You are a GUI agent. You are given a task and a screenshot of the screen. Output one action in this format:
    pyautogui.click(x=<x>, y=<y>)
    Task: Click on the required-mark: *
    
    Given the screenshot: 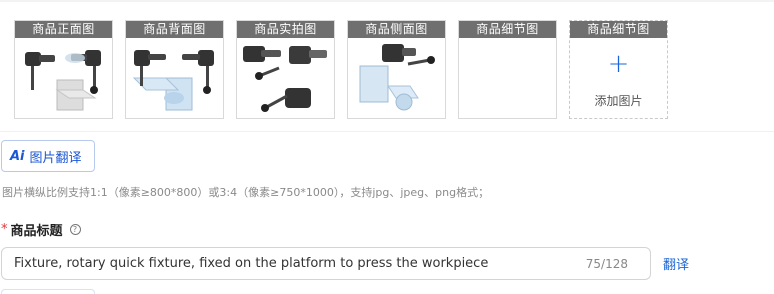 What is the action you would take?
    pyautogui.click(x=4, y=229)
    